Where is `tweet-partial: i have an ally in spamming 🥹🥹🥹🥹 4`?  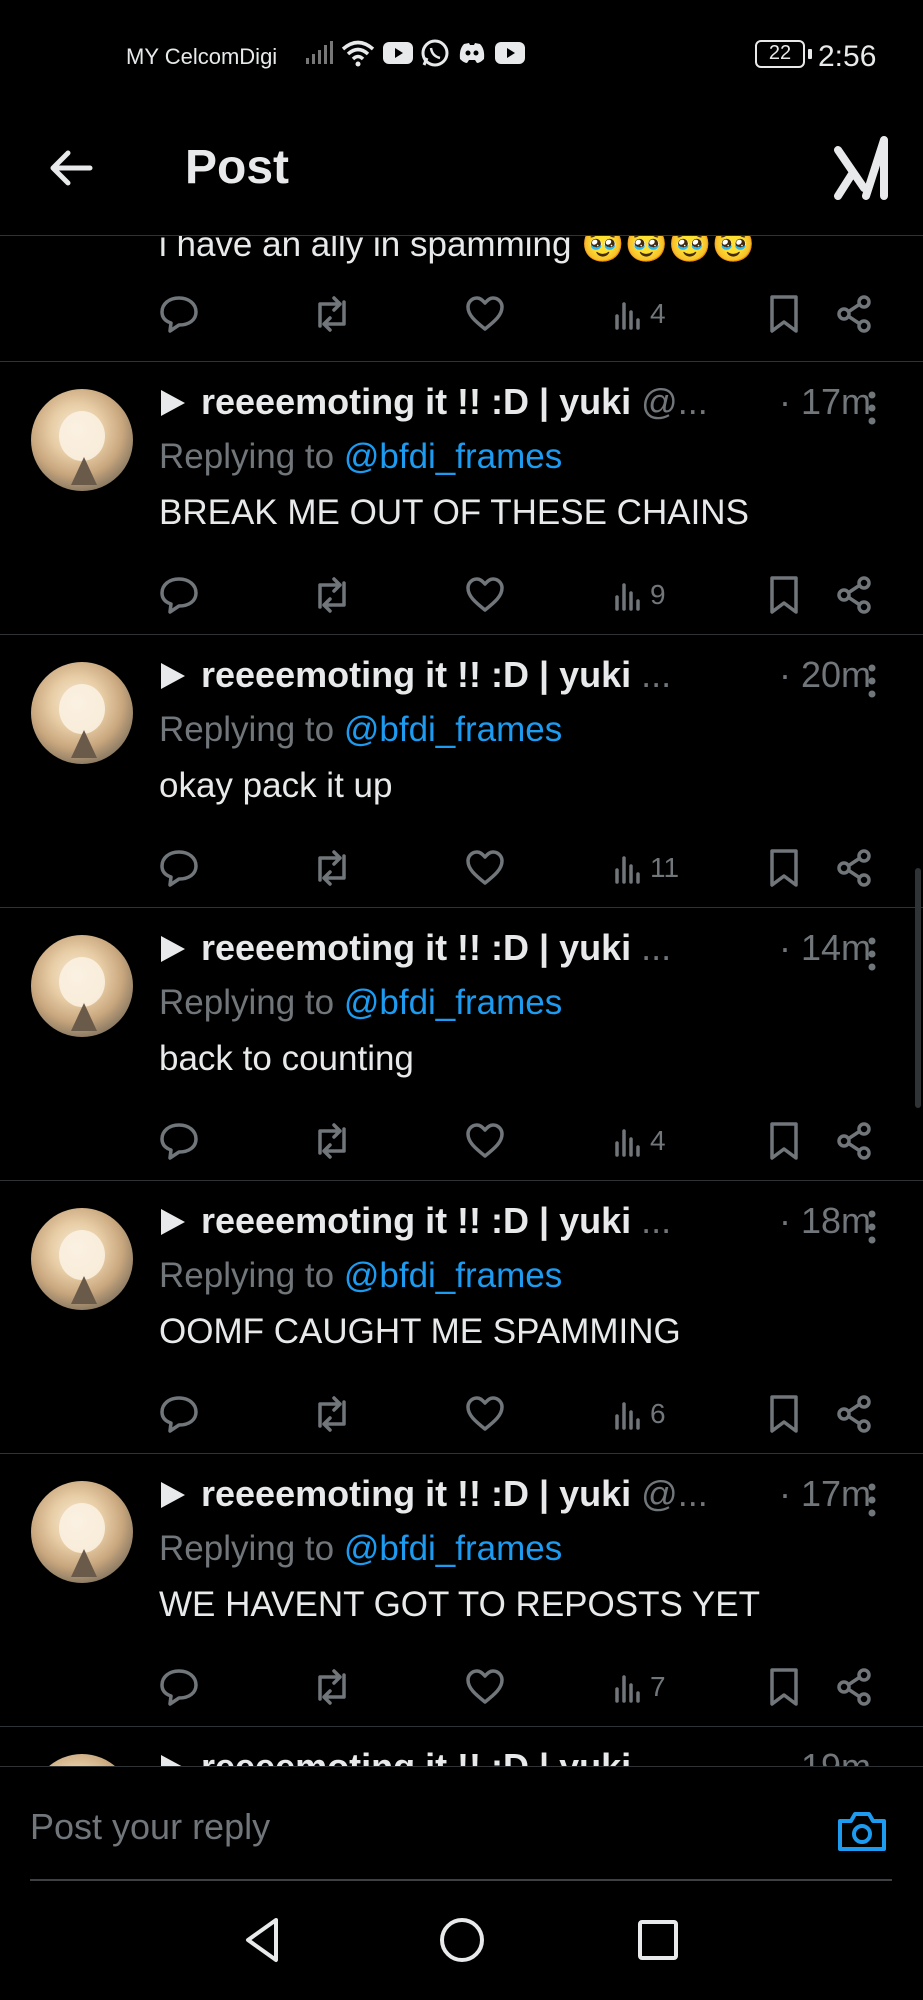 tweet-partial: i have an ally in spamming 🥹🥹🥹🥹 4 is located at coordinates (461, 299).